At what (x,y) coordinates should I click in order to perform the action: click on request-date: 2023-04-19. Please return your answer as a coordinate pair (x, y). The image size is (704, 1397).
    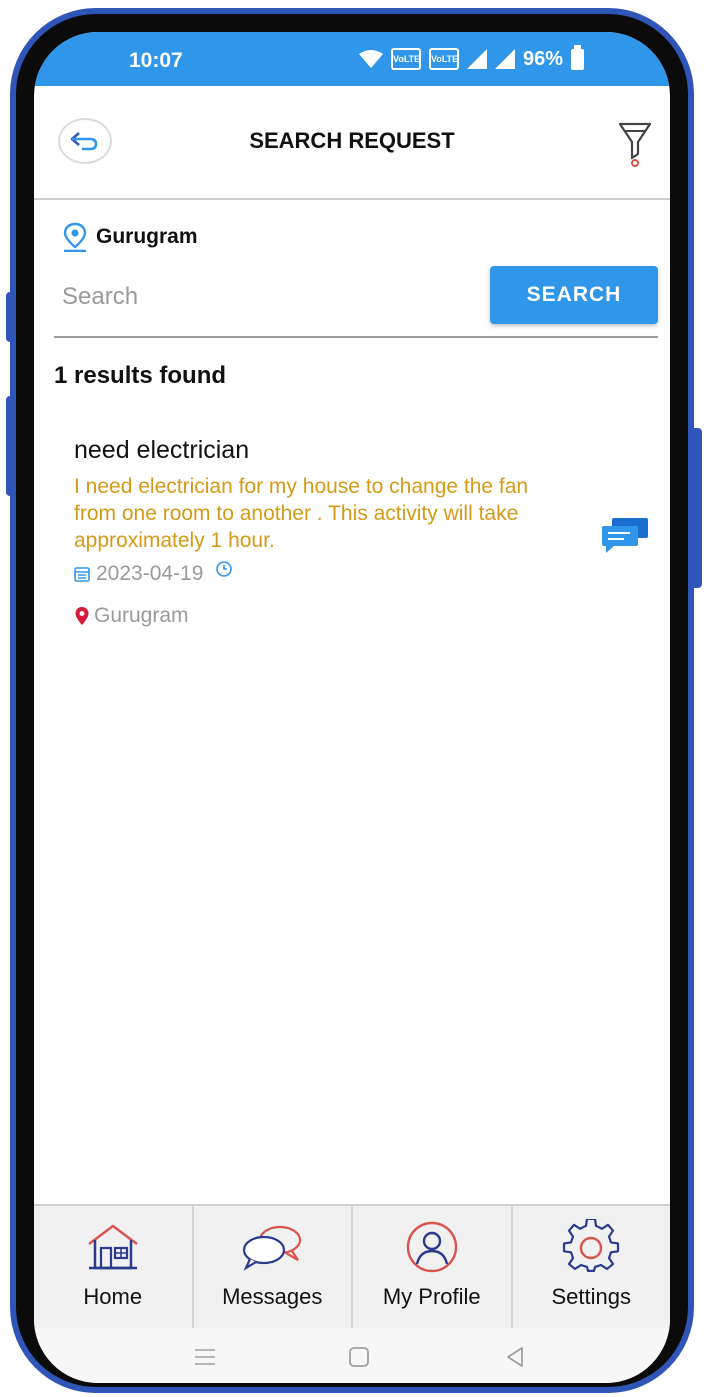
    Looking at the image, I should click on (150, 573).